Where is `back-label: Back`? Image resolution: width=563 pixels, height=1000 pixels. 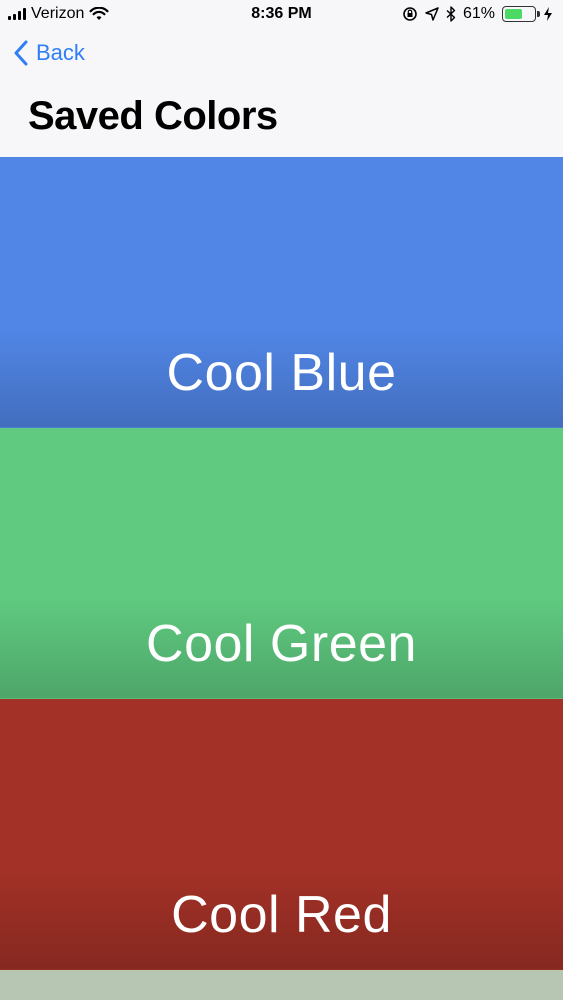 back-label: Back is located at coordinates (60, 52).